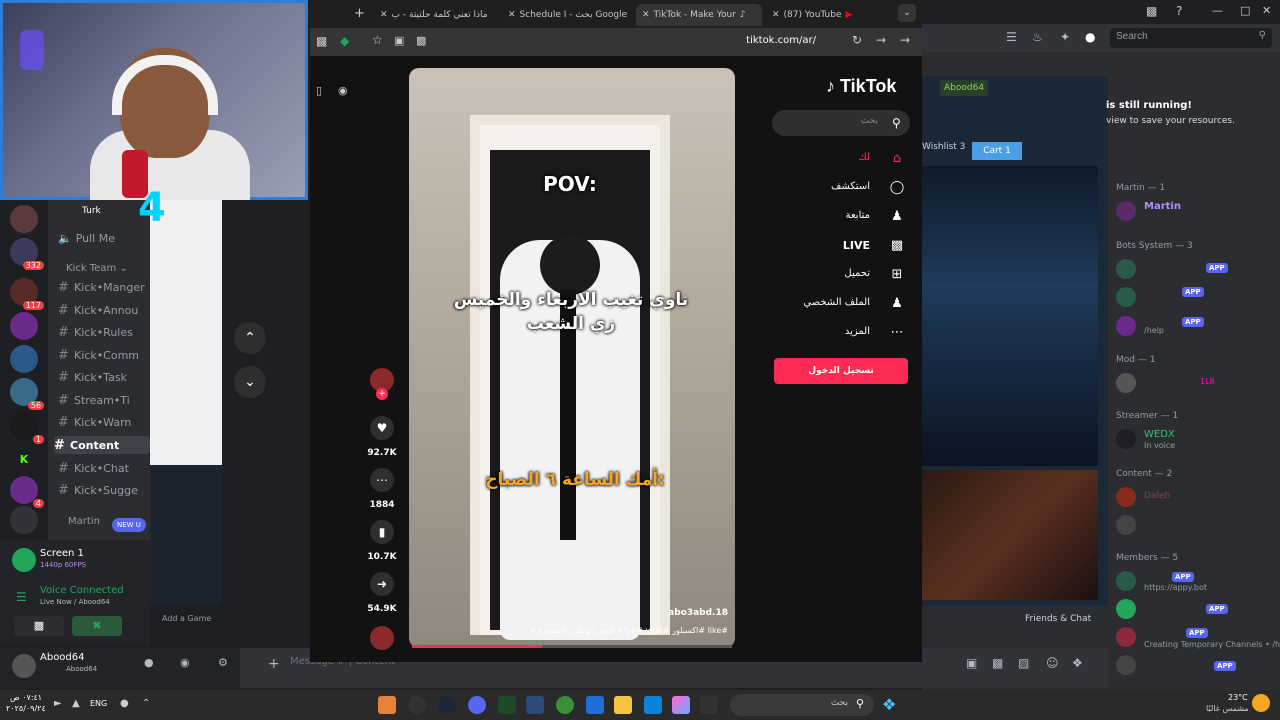 The width and height of the screenshot is (1280, 720). Describe the element at coordinates (344, 41) in the screenshot. I see `shield-icon: ◆` at that location.